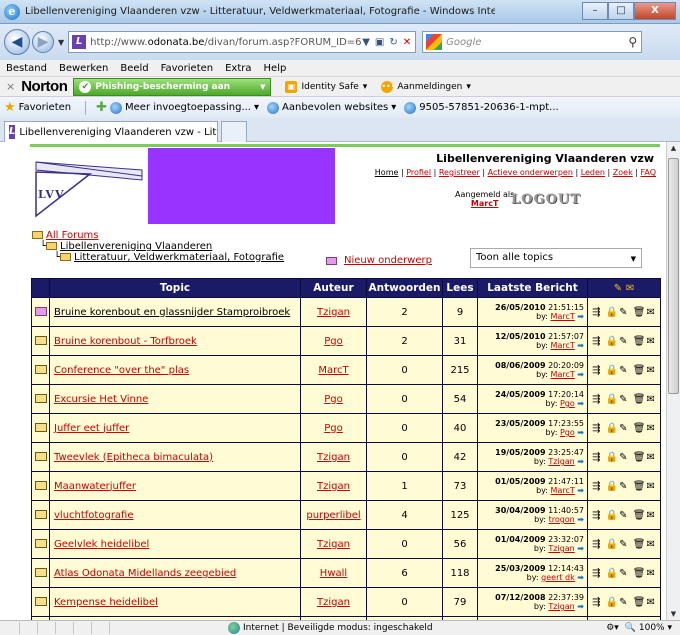 The image size is (680, 635). I want to click on author-link: Hwall, so click(333, 573).